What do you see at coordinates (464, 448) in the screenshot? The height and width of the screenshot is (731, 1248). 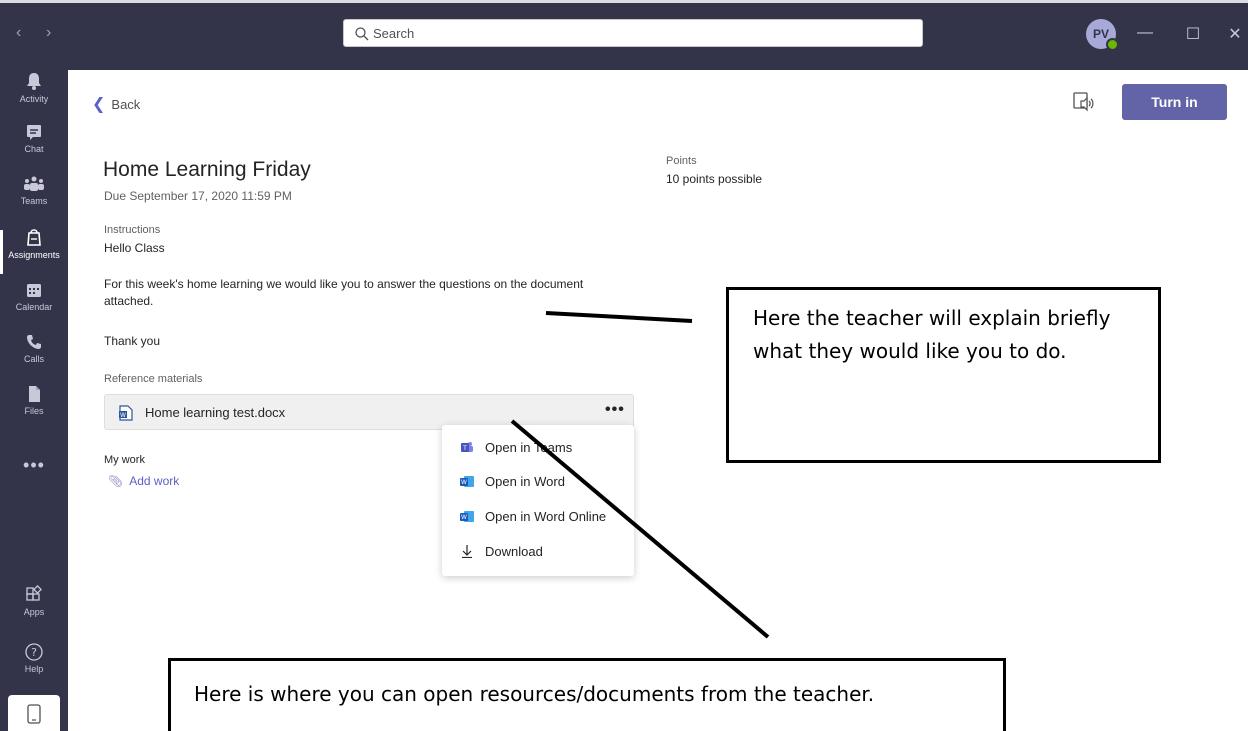 I see `svg-text: T` at bounding box center [464, 448].